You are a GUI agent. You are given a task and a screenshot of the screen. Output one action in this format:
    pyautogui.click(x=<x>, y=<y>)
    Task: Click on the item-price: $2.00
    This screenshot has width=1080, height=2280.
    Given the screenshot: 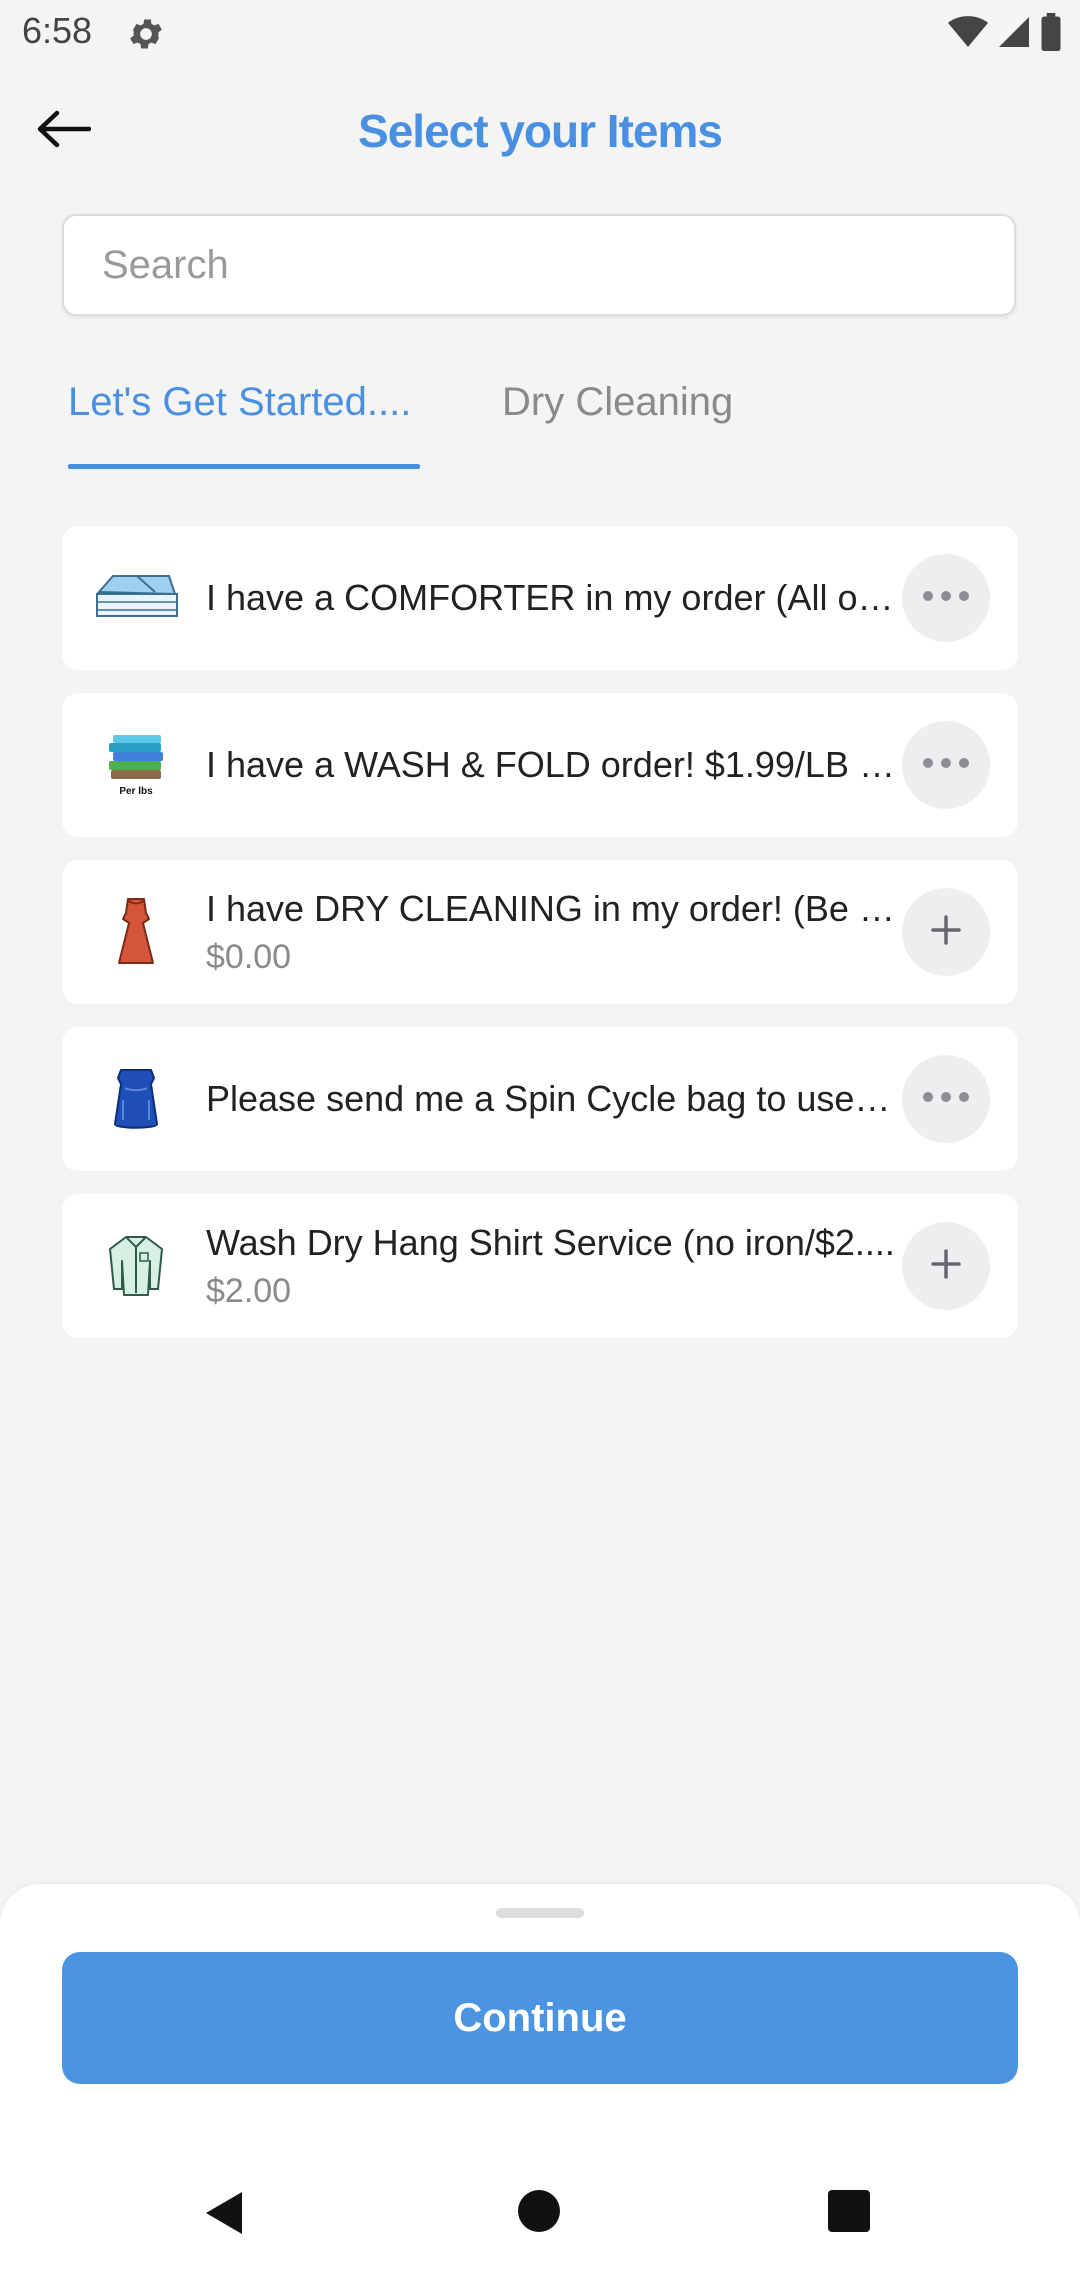 What is the action you would take?
    pyautogui.click(x=249, y=1290)
    